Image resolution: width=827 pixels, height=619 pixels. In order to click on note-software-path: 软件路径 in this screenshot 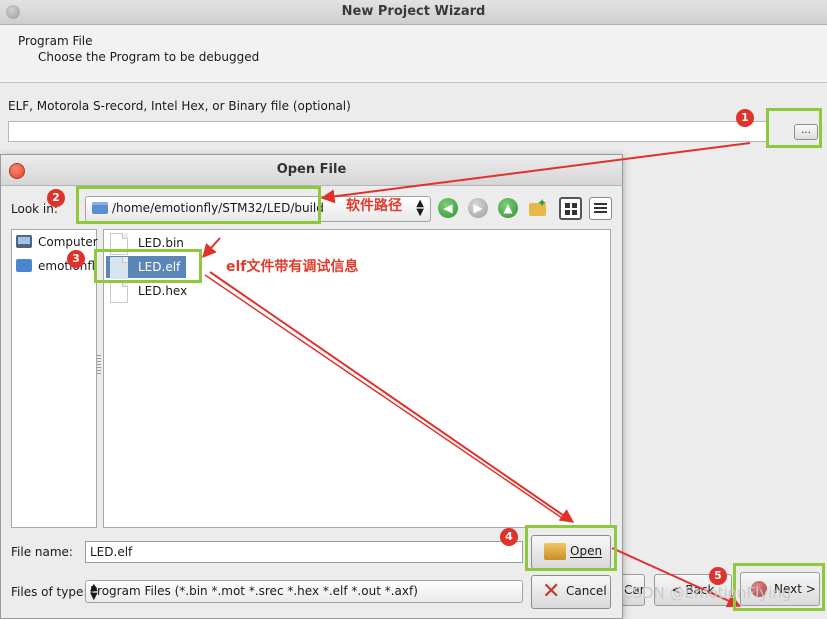, I will do `click(374, 206)`.